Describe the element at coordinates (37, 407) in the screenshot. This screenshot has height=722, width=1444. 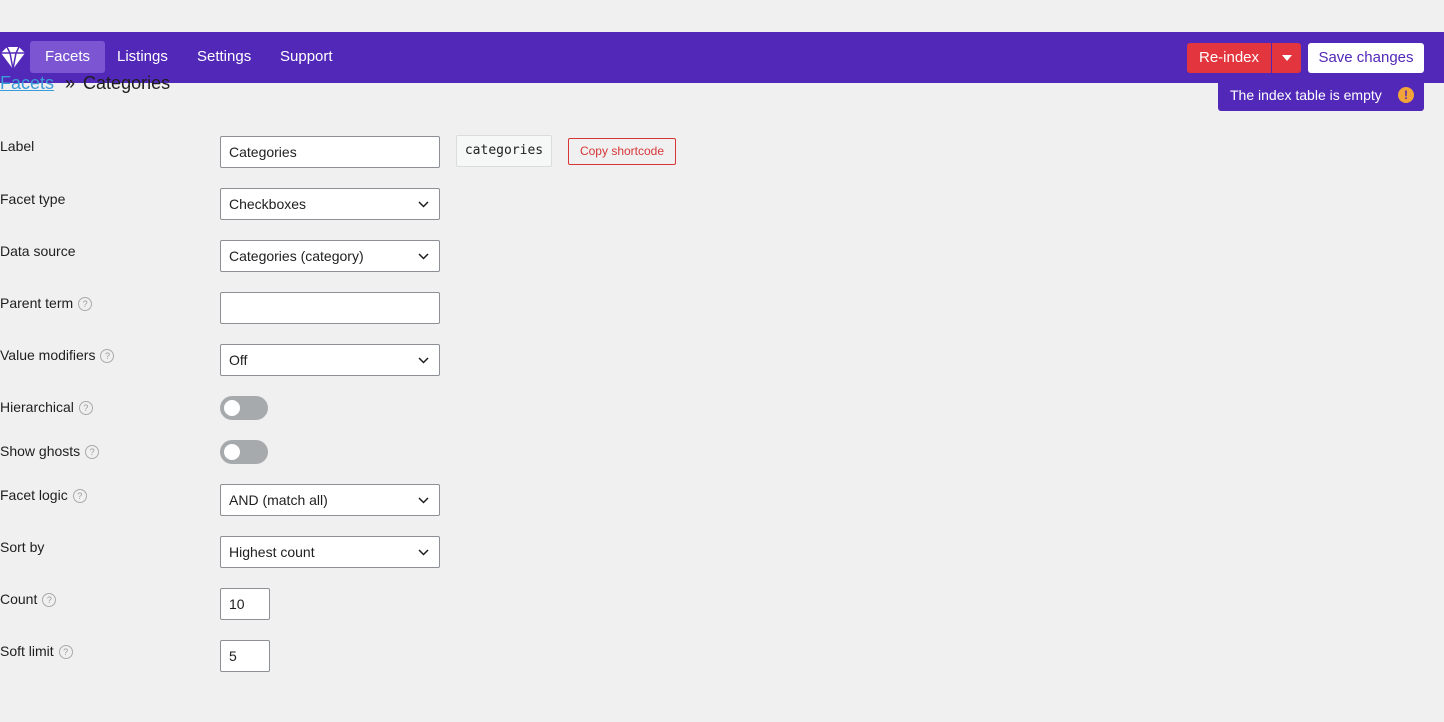
I see `hierarchical-label-text: Hierarchical` at that location.